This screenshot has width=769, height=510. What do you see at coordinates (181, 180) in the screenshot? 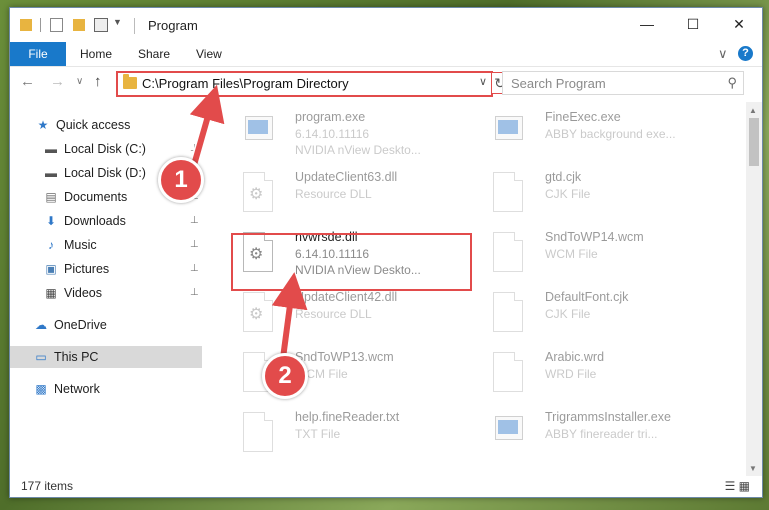
I see `step-badge-1: 1` at bounding box center [181, 180].